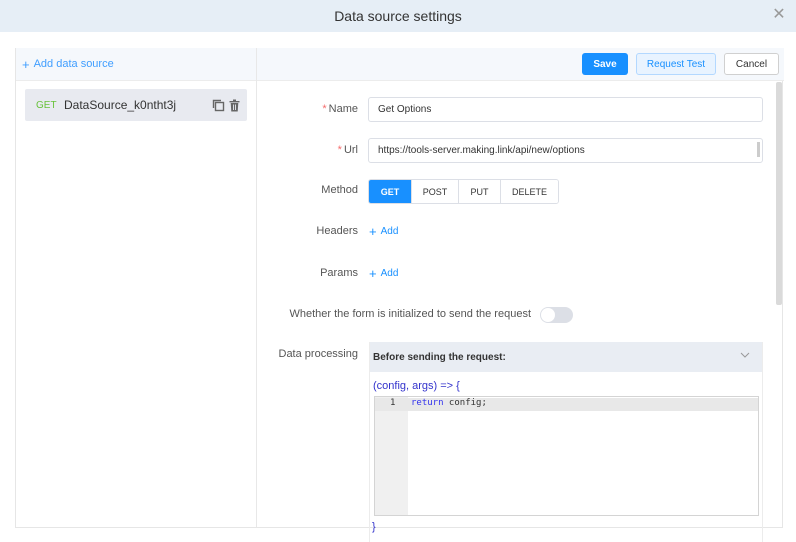 The width and height of the screenshot is (796, 542). What do you see at coordinates (73, 64) in the screenshot?
I see `add-data-source-label: Add data source` at bounding box center [73, 64].